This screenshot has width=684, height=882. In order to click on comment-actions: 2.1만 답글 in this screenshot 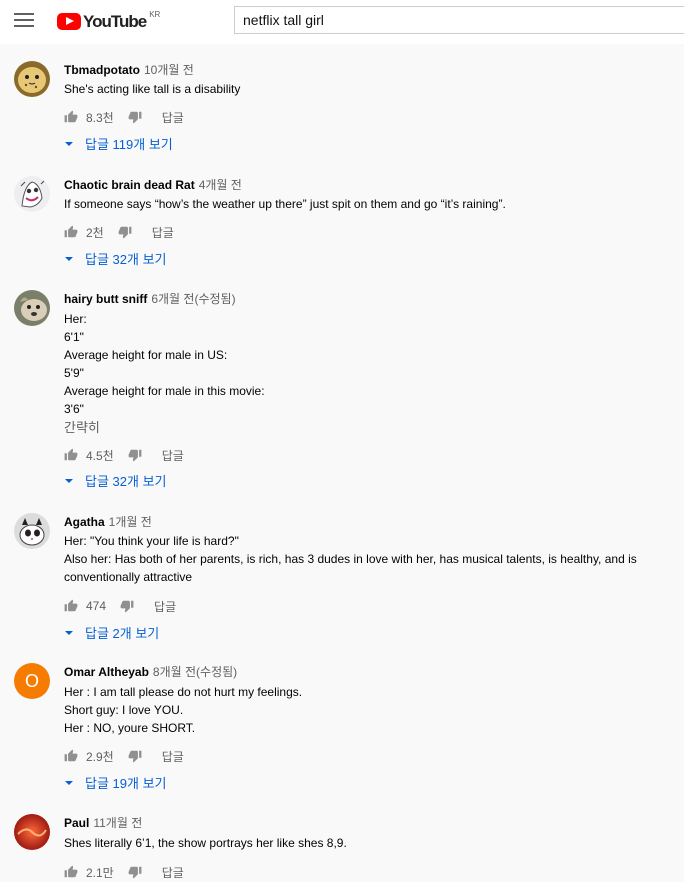, I will do `click(124, 872)`.